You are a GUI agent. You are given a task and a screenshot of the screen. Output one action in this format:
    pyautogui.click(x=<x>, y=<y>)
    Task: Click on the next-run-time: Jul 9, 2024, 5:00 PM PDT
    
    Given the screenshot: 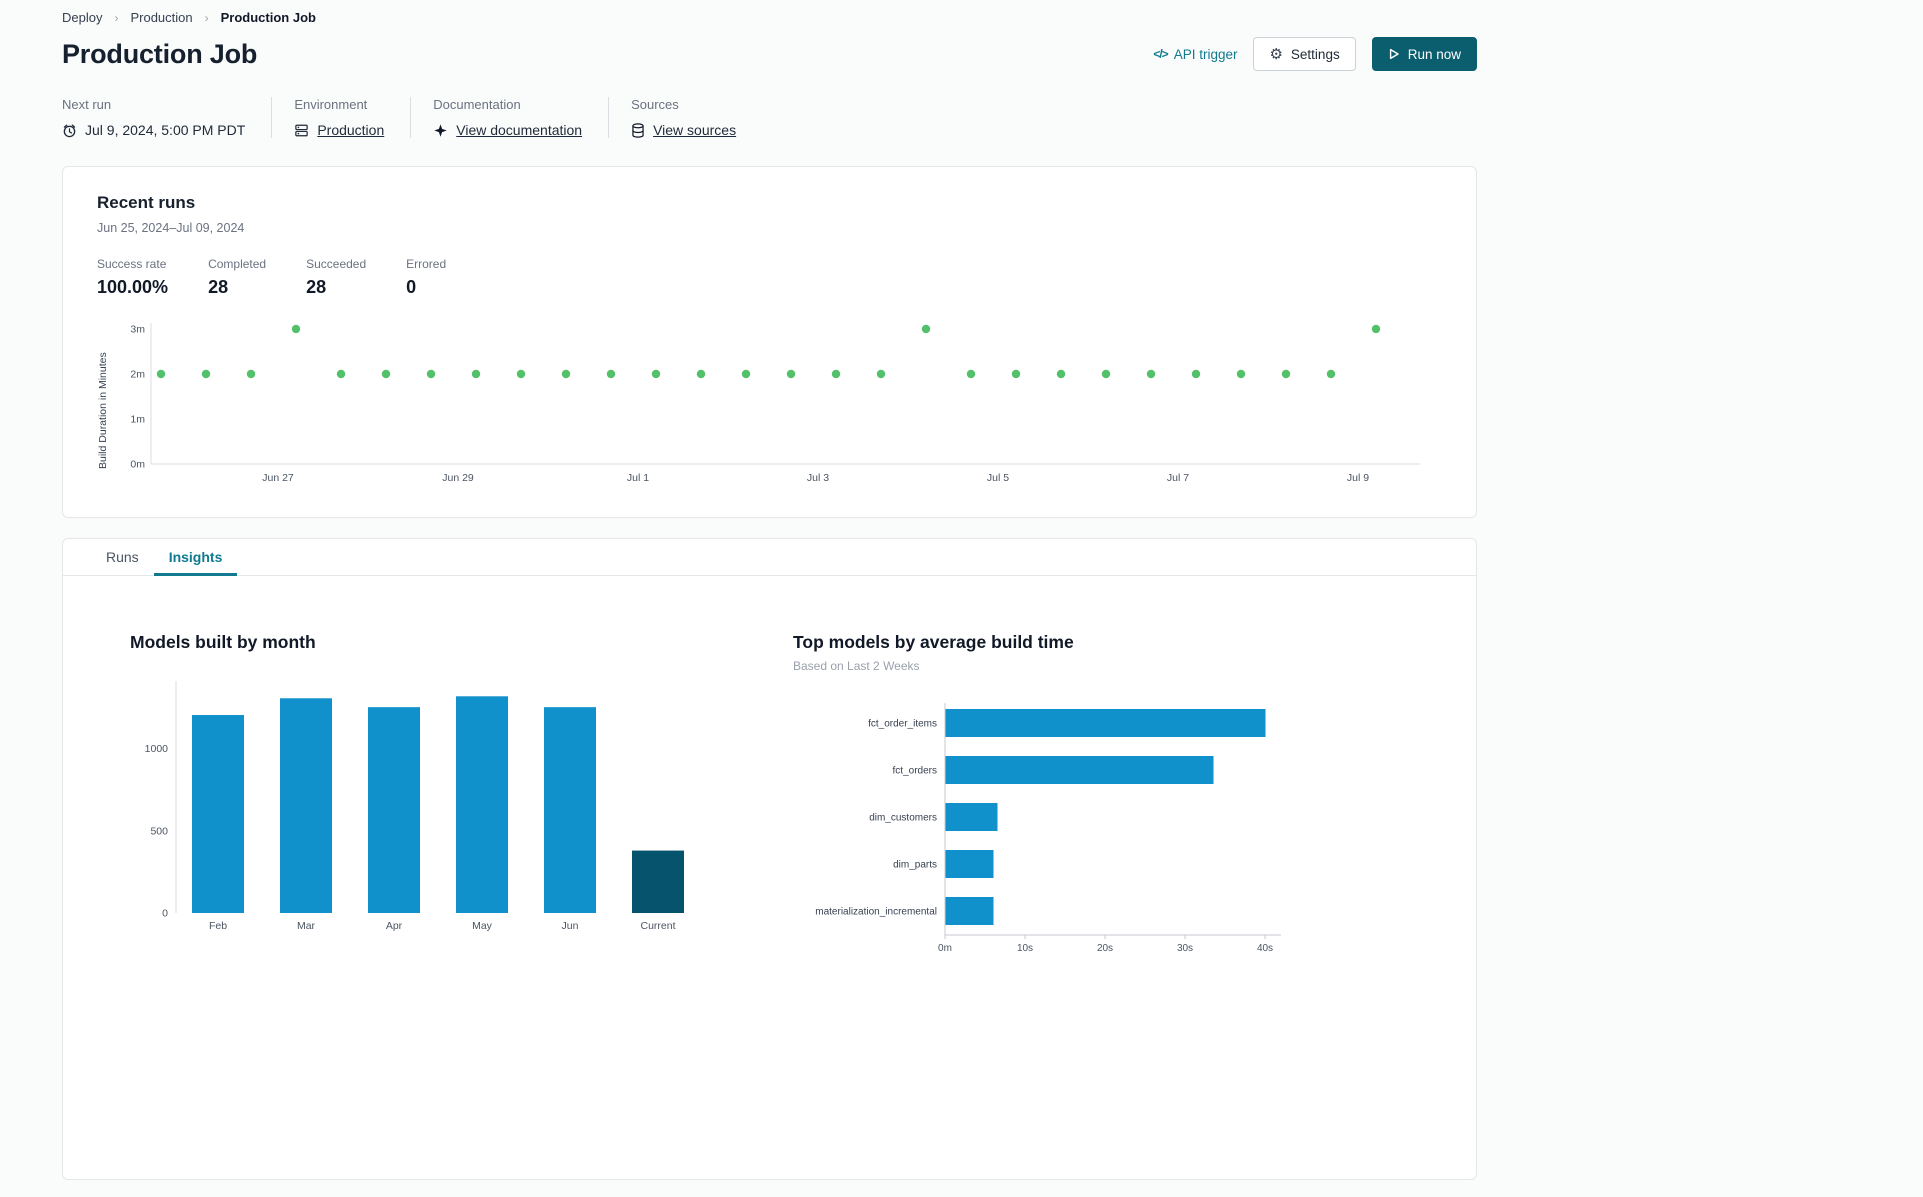 What is the action you would take?
    pyautogui.click(x=165, y=130)
    